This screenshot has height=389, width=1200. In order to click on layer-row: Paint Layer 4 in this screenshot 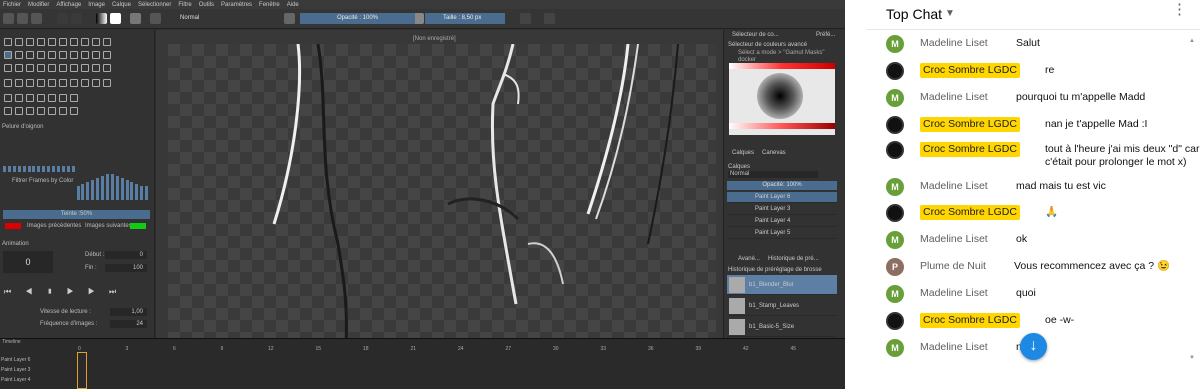, I will do `click(782, 221)`.